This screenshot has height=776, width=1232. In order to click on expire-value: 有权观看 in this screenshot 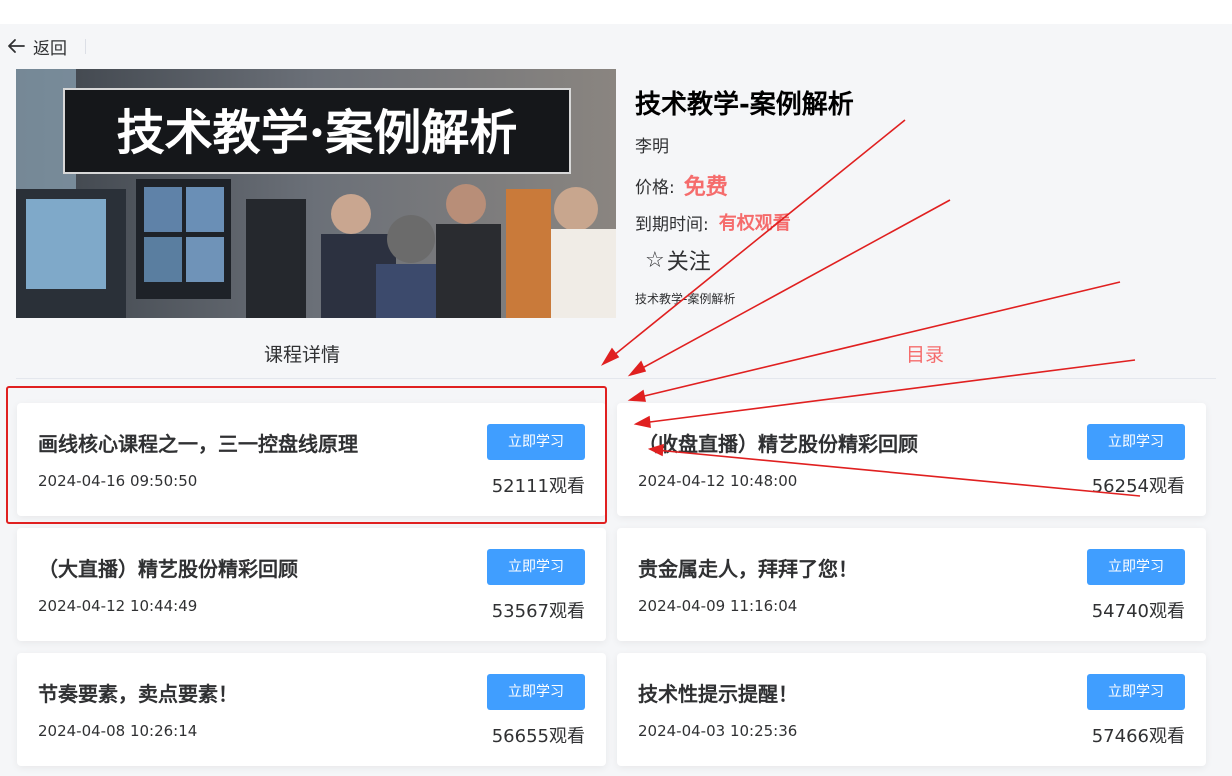, I will do `click(754, 223)`.